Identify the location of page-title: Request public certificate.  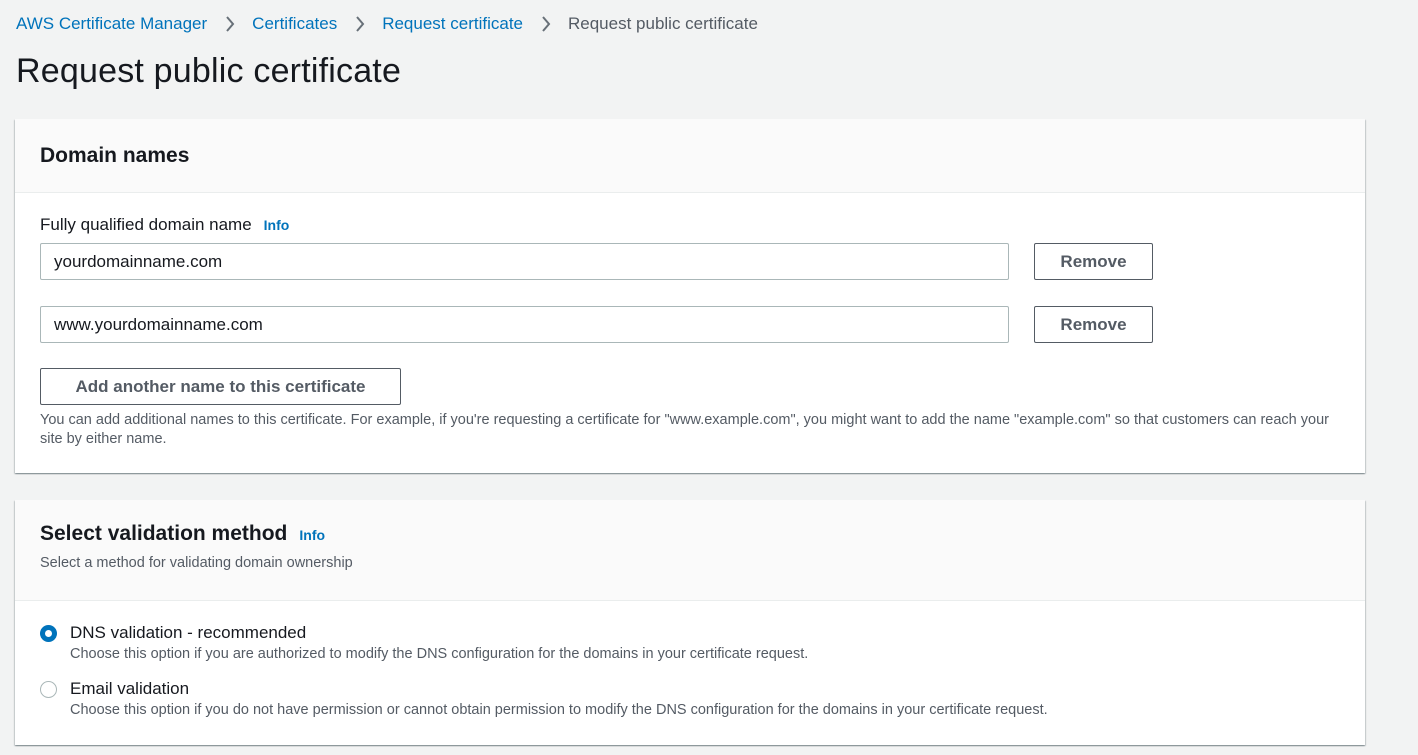
(209, 71).